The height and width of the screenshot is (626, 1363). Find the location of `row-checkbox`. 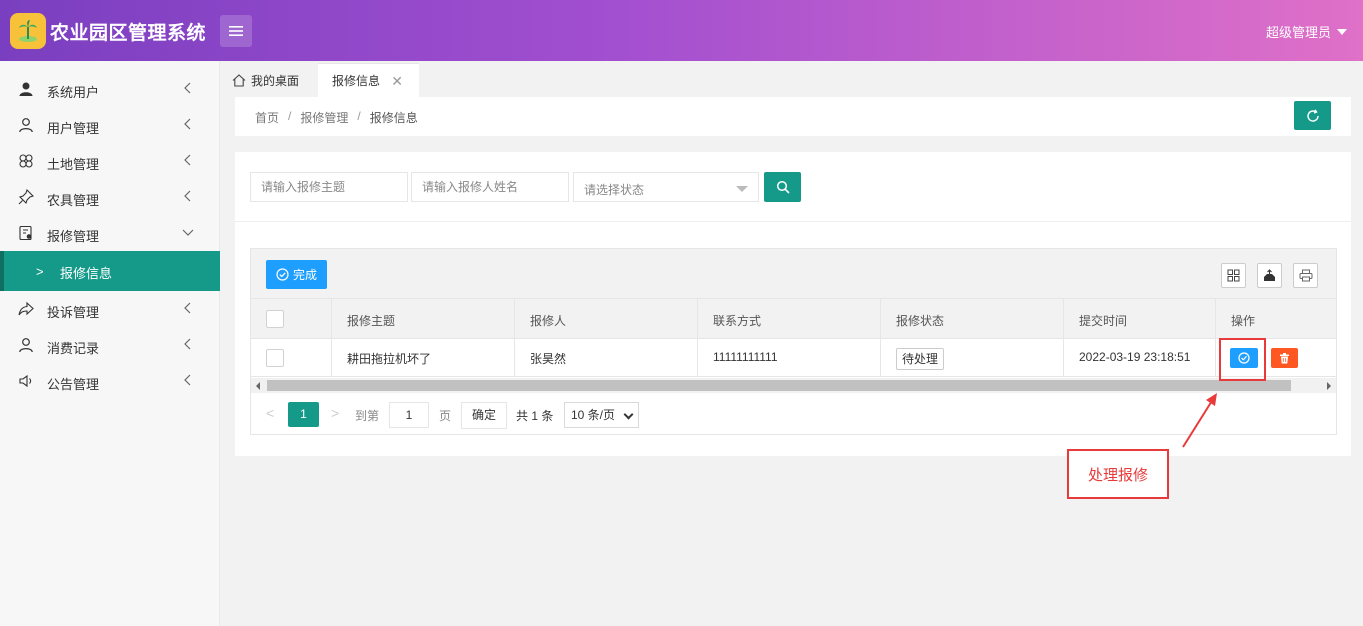

row-checkbox is located at coordinates (275, 358).